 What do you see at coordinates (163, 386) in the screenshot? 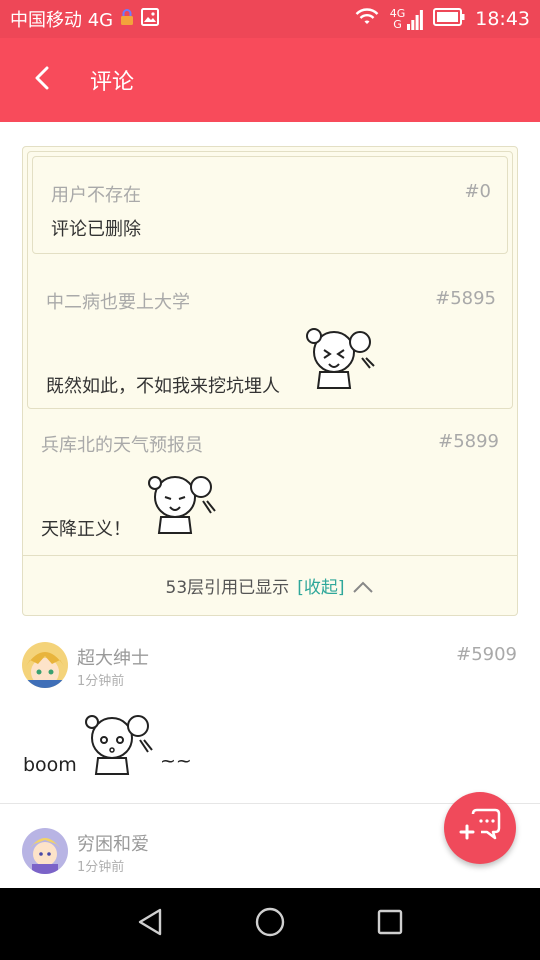
I see `quote-text: 既然如此，不如我来挖坑埋人` at bounding box center [163, 386].